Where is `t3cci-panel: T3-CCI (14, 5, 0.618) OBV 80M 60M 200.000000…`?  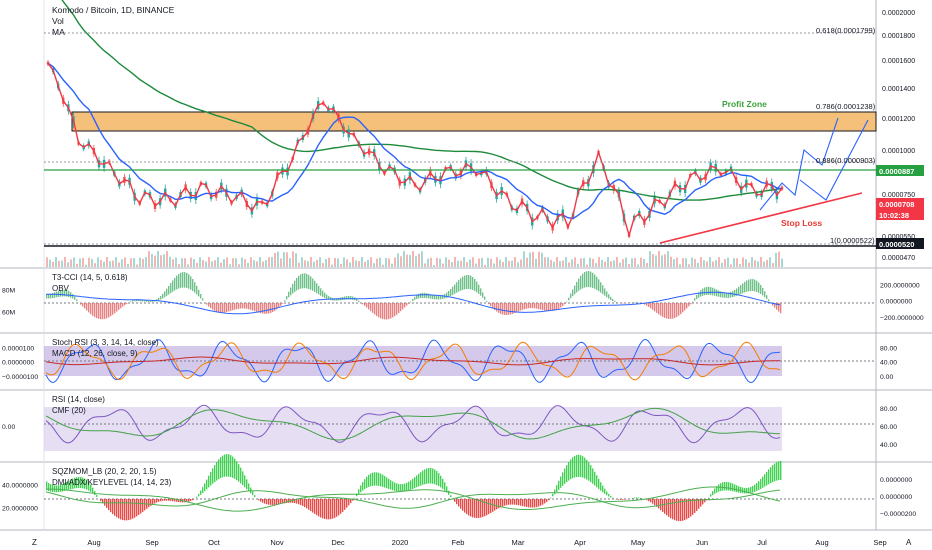
t3cci-panel: T3-CCI (14, 5, 0.618) OBV 80M 60M 200.000000… is located at coordinates (463, 296).